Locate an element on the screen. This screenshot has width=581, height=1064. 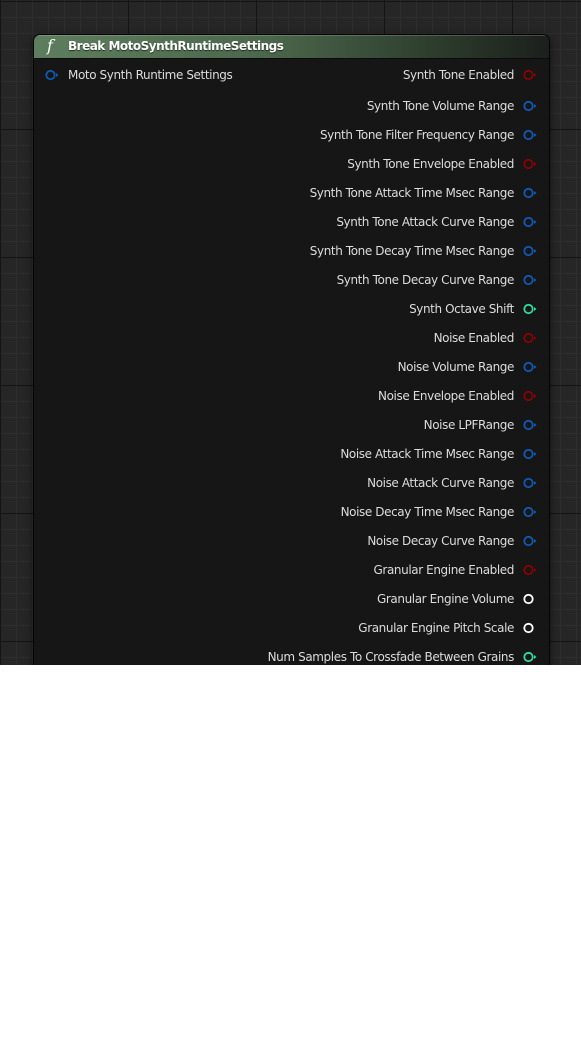
output-pin-label: Synth Tone Filter Frequency Range is located at coordinates (416, 135).